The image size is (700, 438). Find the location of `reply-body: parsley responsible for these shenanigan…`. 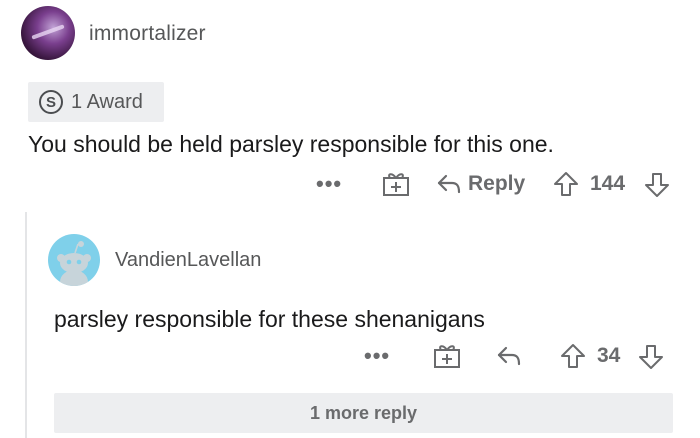

reply-body: parsley responsible for these shenanigan… is located at coordinates (269, 319).